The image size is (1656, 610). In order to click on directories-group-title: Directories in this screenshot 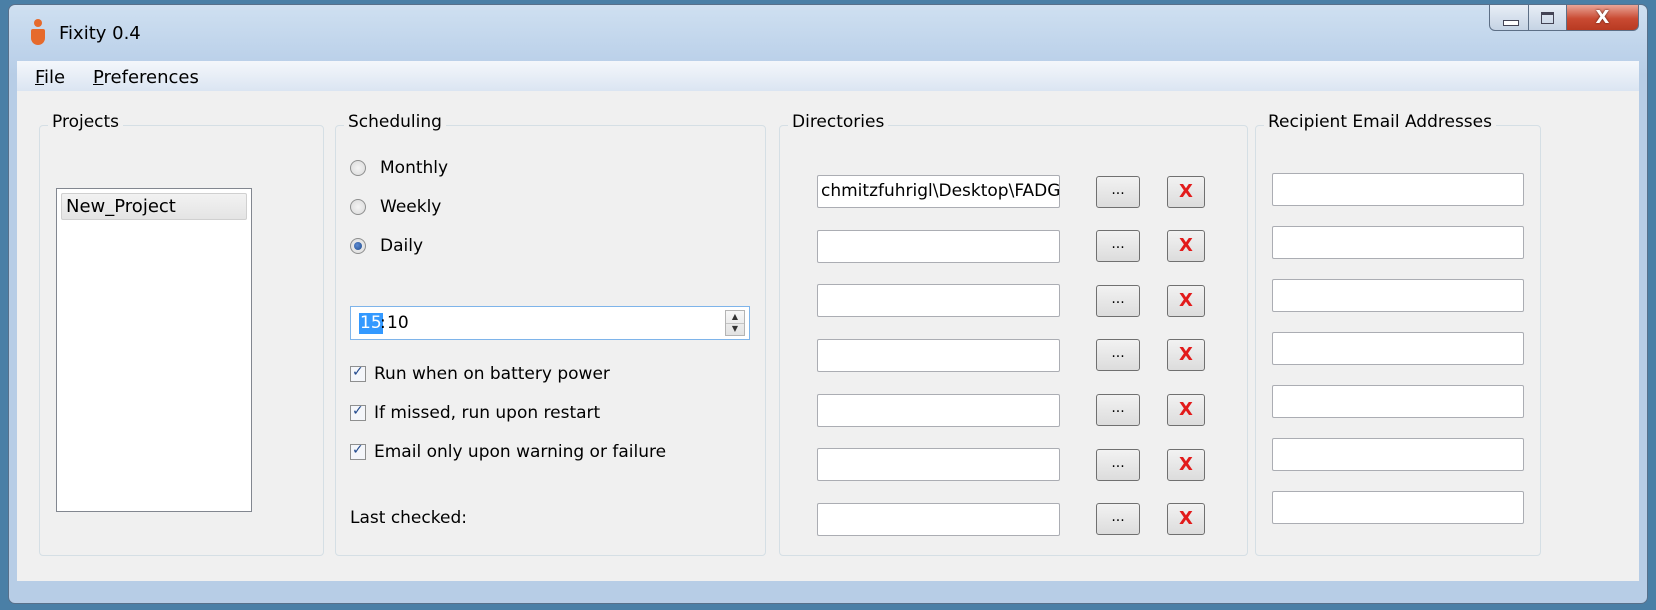, I will do `click(838, 122)`.